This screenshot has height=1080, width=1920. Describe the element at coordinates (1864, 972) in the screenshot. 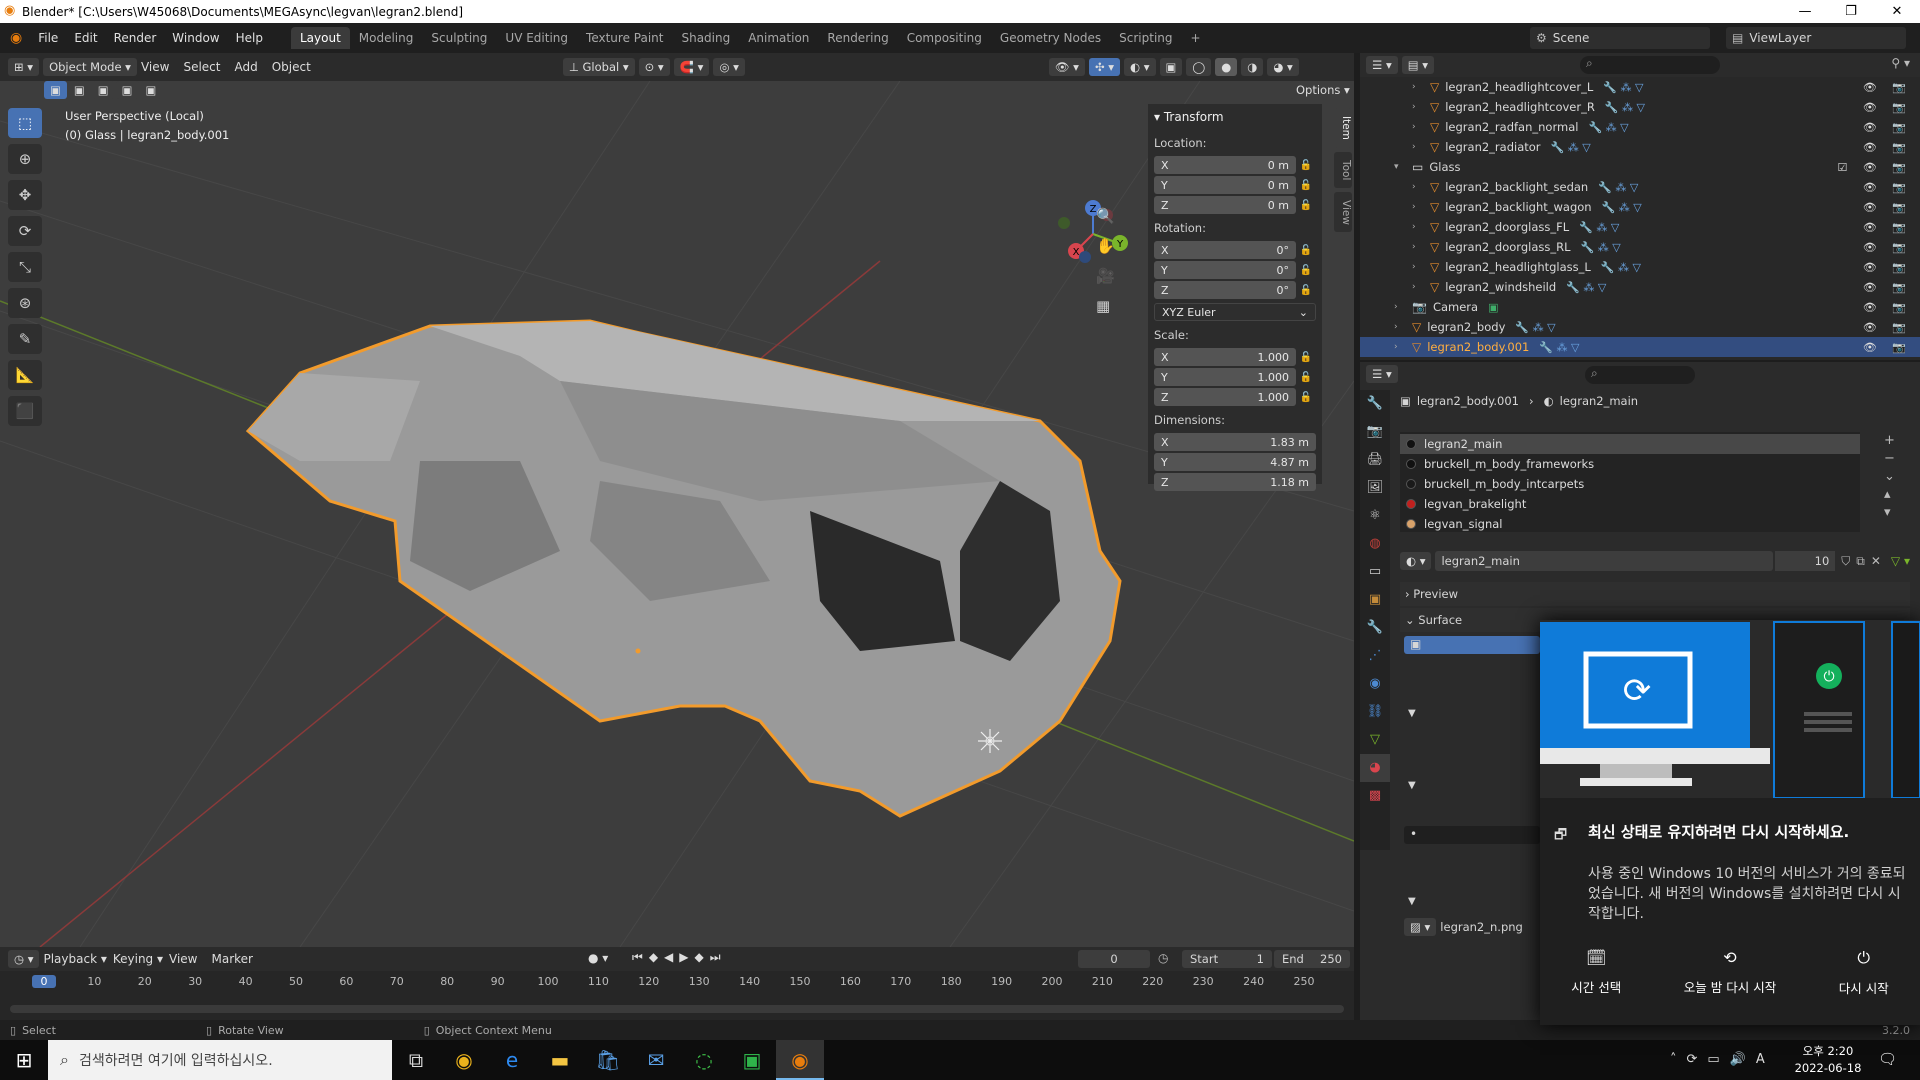

I see `restart-now-button: ⏻ 다시 시작` at that location.